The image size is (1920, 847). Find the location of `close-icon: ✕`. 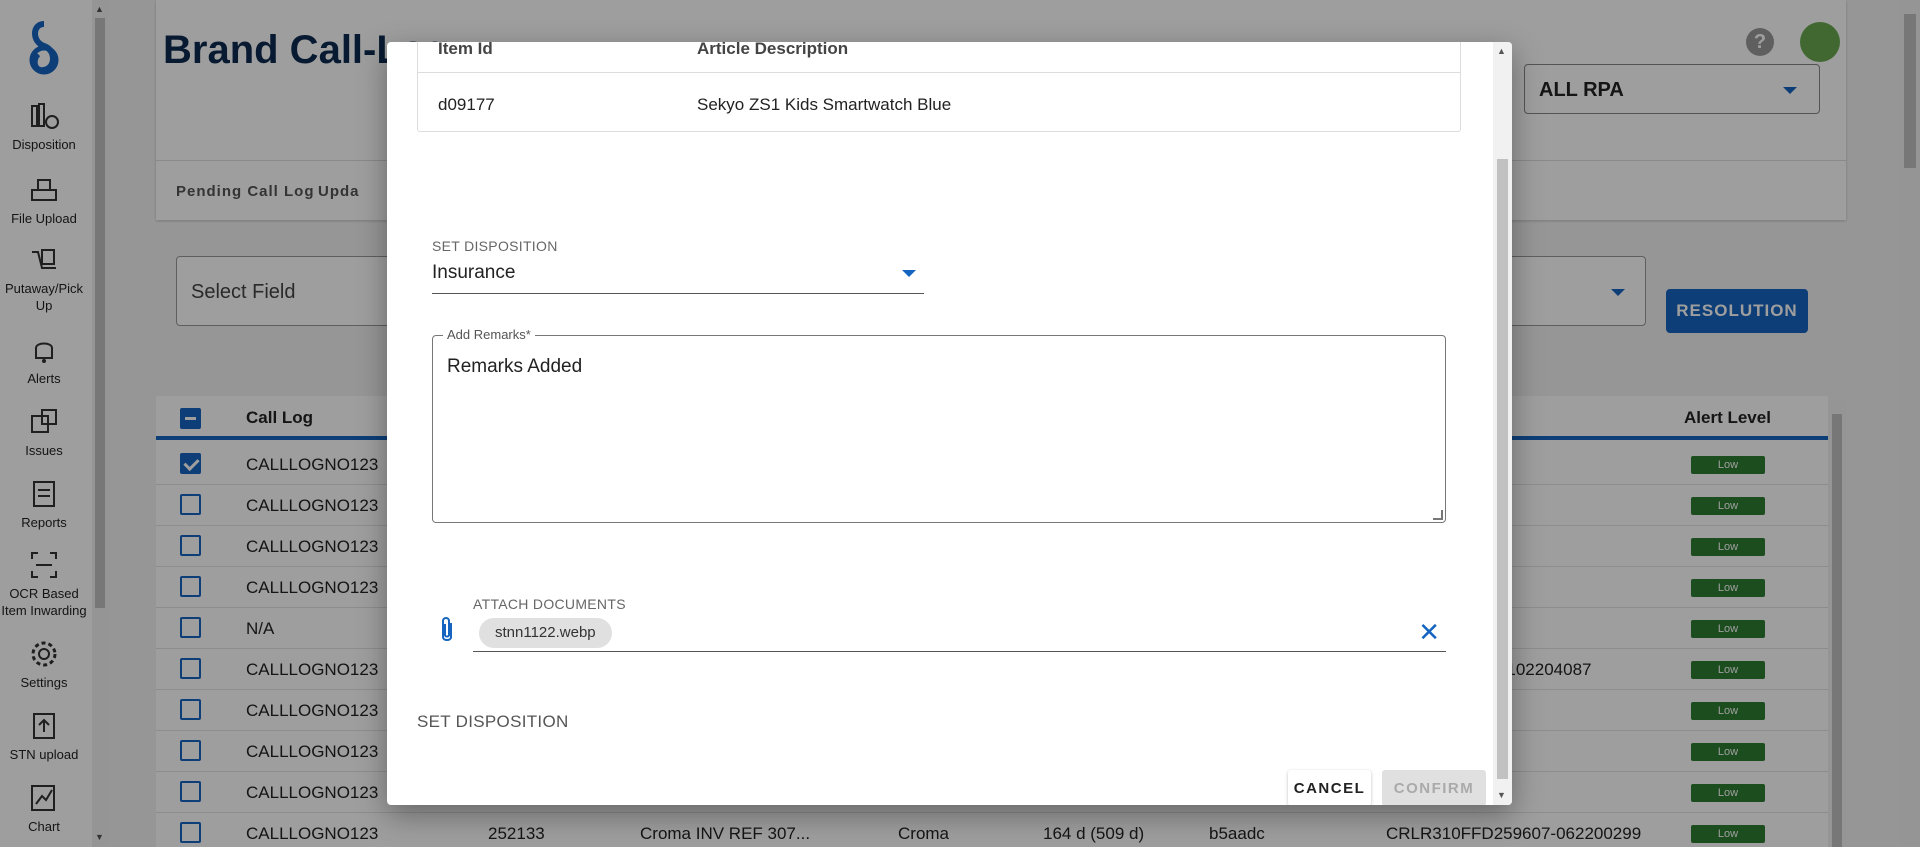

close-icon: ✕ is located at coordinates (1429, 632).